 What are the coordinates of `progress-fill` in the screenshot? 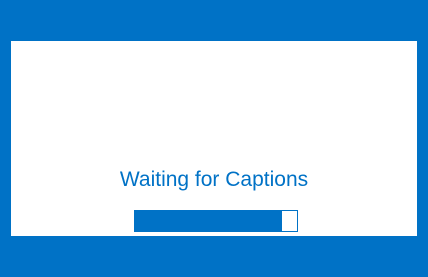 It's located at (209, 221).